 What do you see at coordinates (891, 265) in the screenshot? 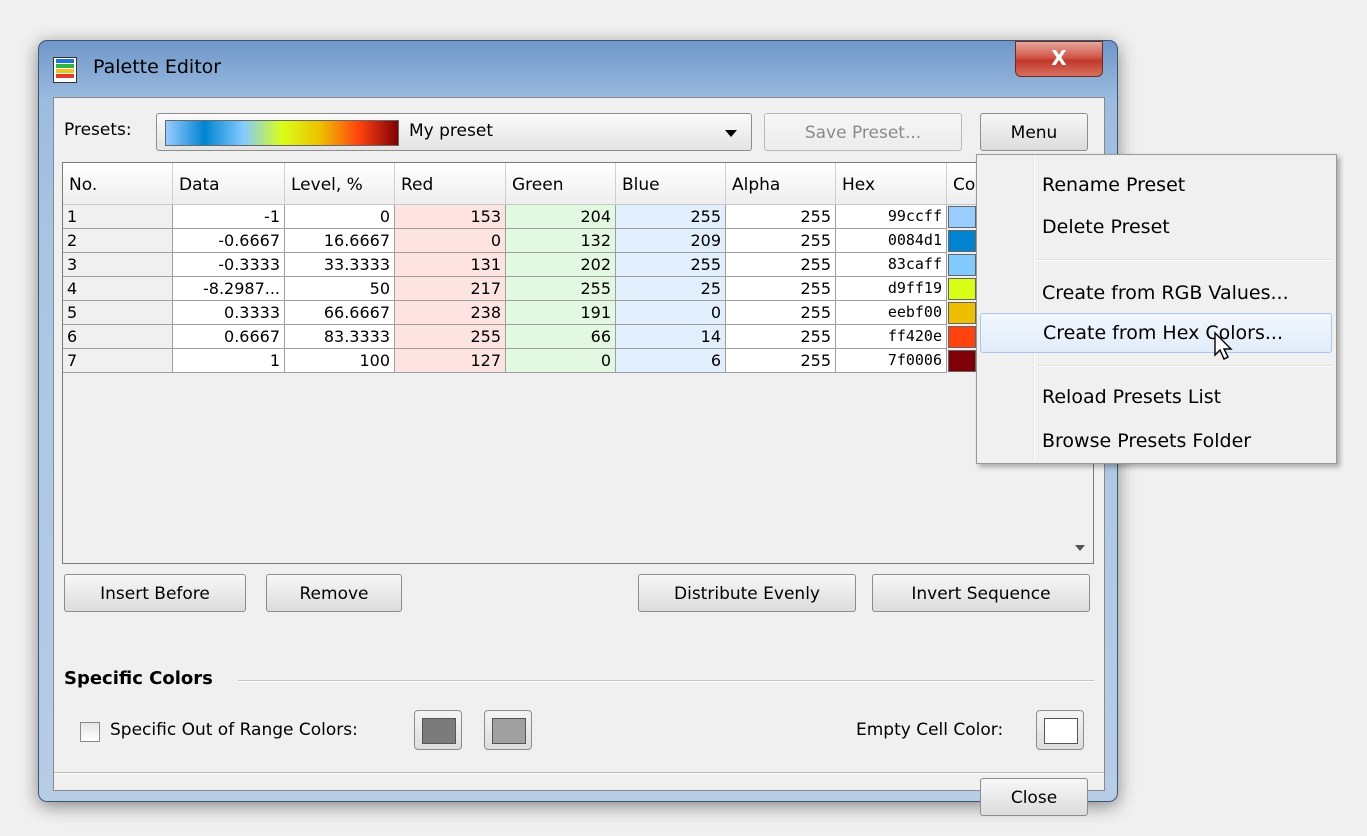
I see `table-cell-hex: 83caff` at bounding box center [891, 265].